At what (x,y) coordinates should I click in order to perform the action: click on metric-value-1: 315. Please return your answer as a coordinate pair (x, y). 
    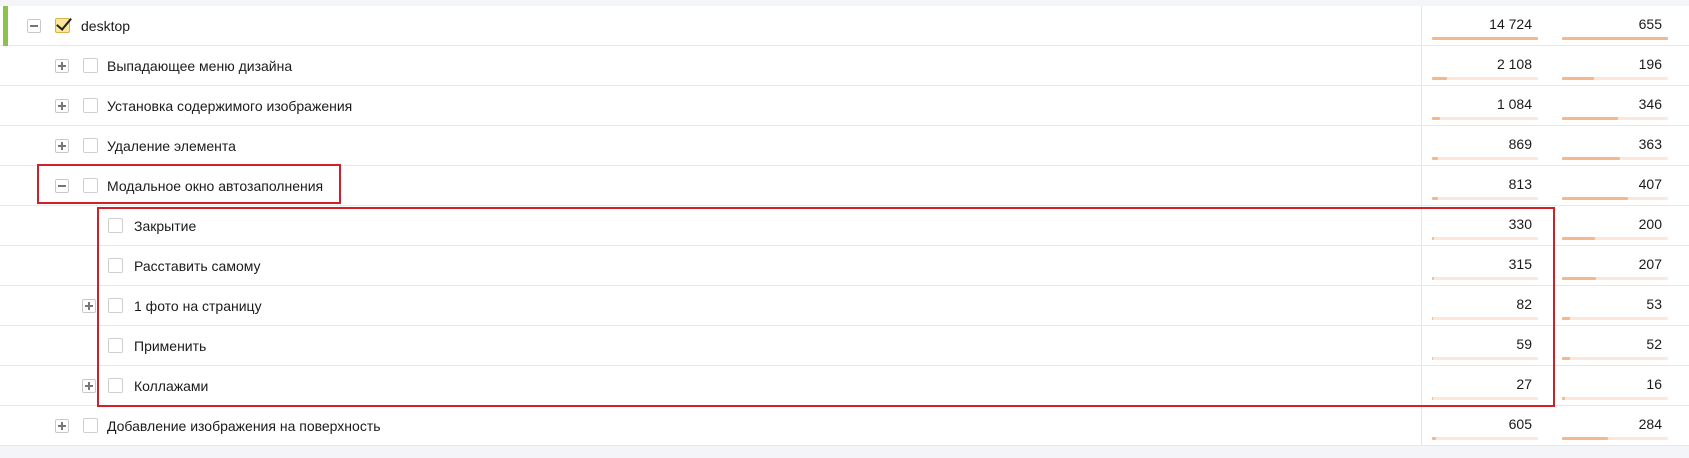
    Looking at the image, I should click on (1520, 264).